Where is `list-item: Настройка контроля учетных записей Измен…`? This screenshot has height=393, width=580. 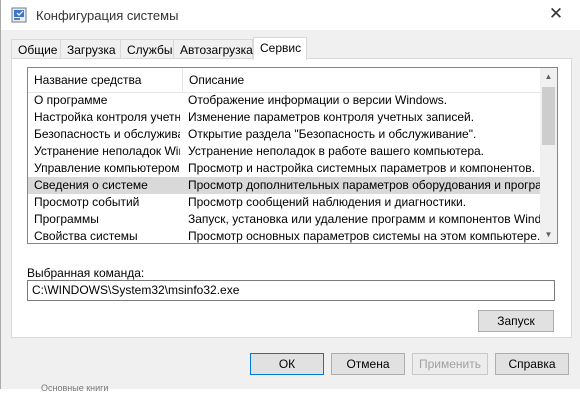 list-item: Настройка контроля учетных записей Измен… is located at coordinates (284, 117).